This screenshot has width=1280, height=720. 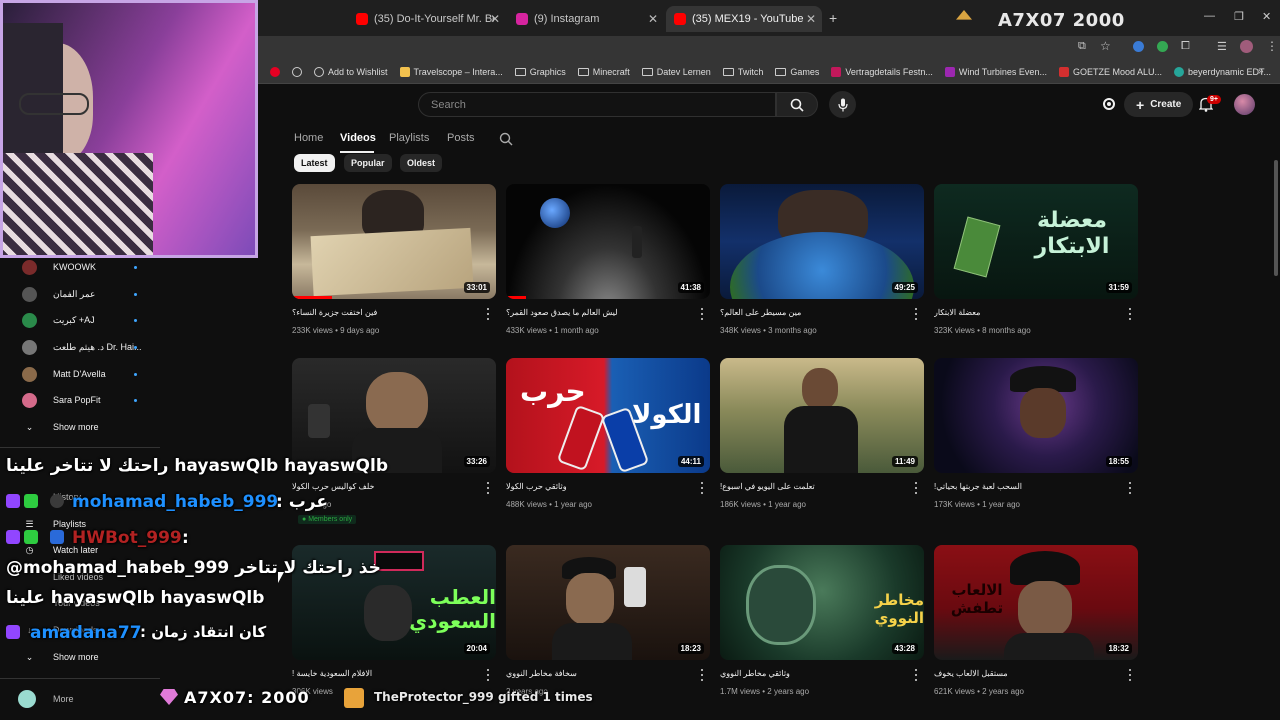 I want to click on video-title: فين اختفت جزيرة النساء؟, so click(x=382, y=312).